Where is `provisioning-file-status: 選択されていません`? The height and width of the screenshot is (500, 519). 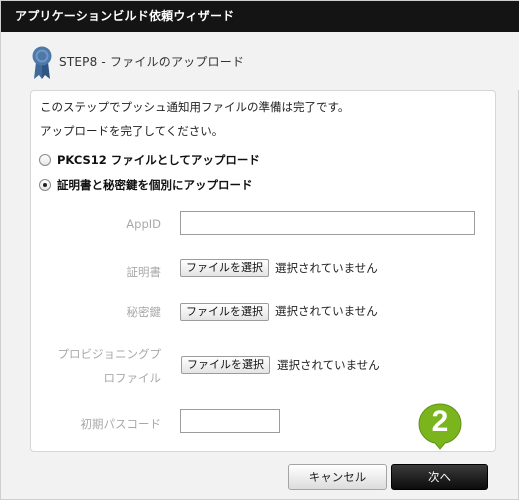 provisioning-file-status: 選択されていません is located at coordinates (328, 365).